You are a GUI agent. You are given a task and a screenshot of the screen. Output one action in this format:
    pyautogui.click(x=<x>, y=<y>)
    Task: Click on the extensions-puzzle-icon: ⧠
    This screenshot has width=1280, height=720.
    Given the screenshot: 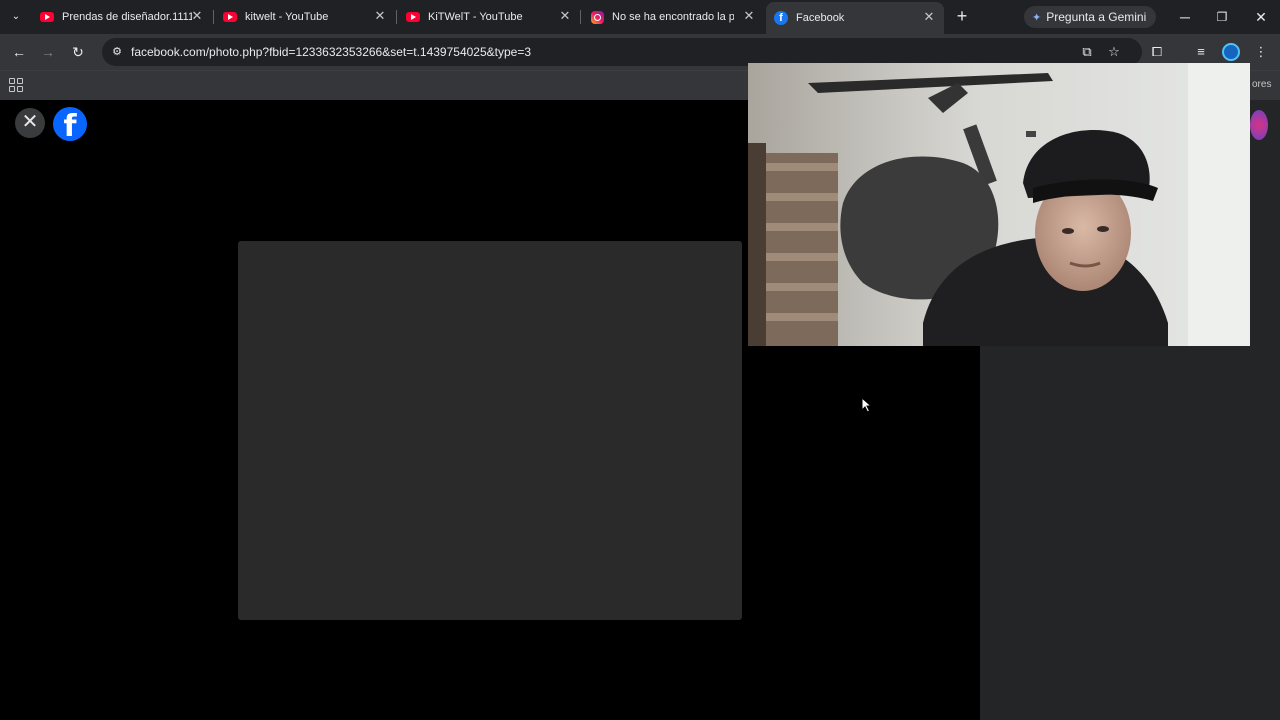 What is the action you would take?
    pyautogui.click(x=1157, y=52)
    